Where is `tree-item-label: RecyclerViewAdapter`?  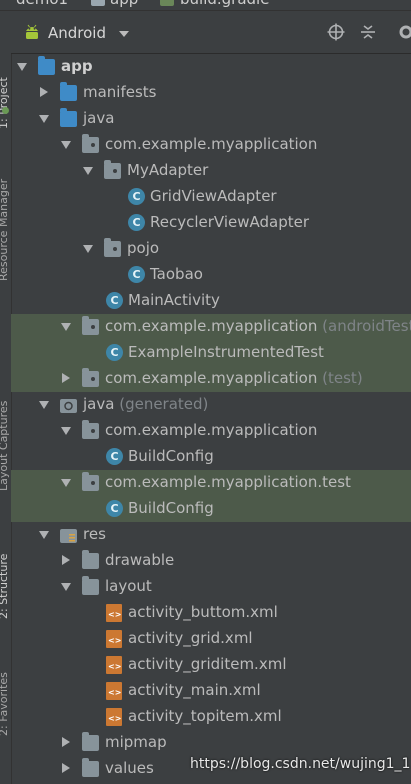 tree-item-label: RecyclerViewAdapter is located at coordinates (230, 222).